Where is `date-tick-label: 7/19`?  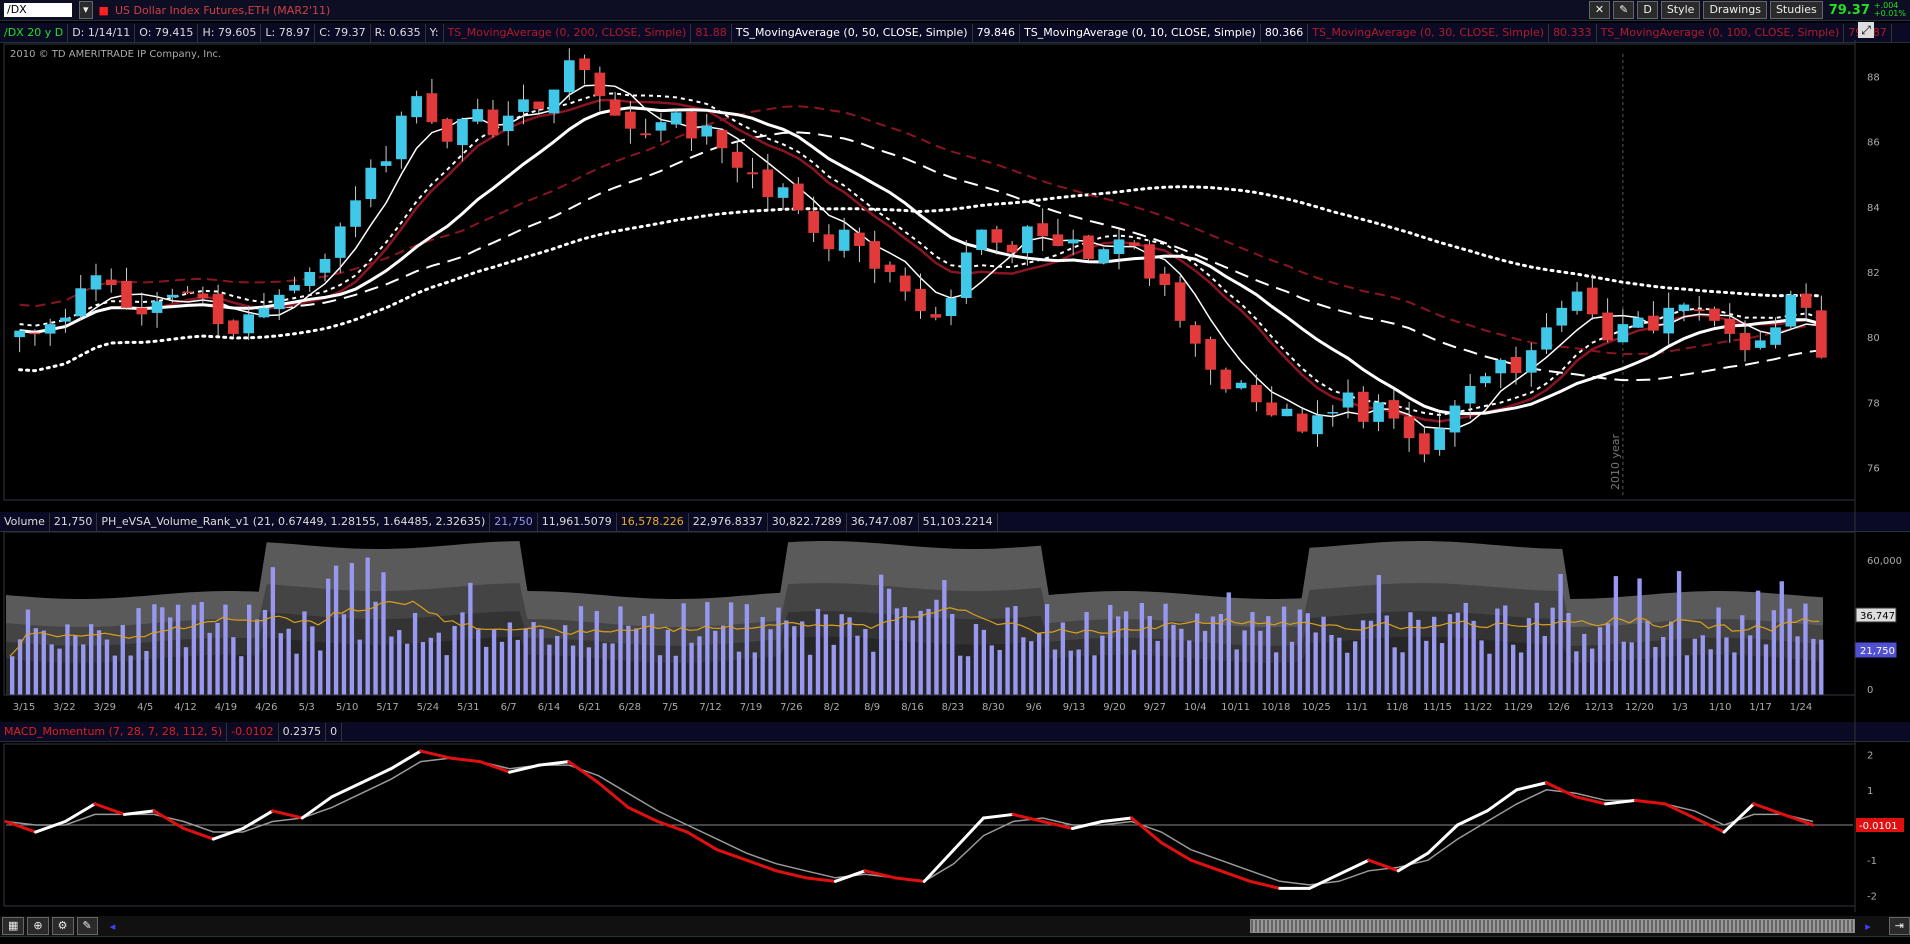
date-tick-label: 7/19 is located at coordinates (751, 707).